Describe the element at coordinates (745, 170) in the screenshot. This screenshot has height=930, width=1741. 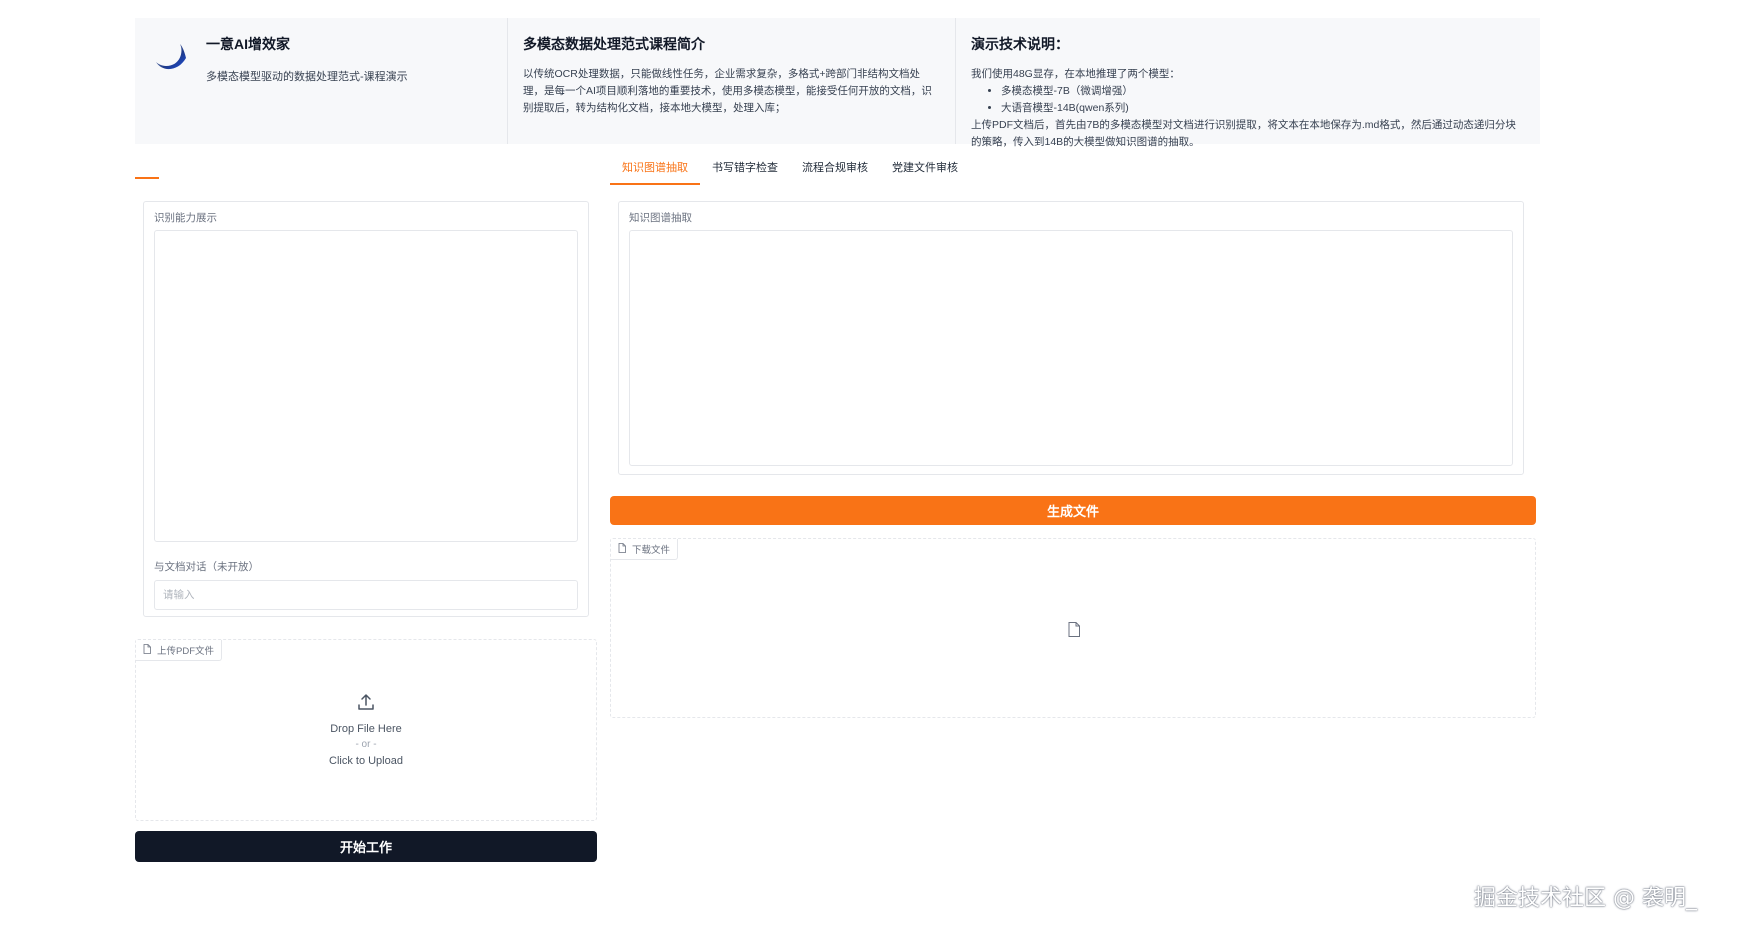
I see `tab-typo-check: 书写错字检查` at that location.